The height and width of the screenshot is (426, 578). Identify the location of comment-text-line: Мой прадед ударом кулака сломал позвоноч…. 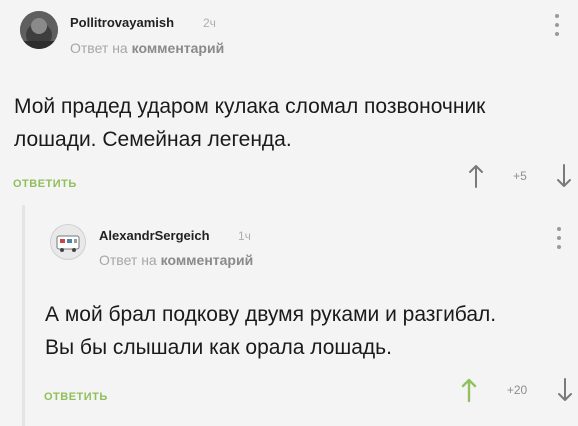
(250, 106).